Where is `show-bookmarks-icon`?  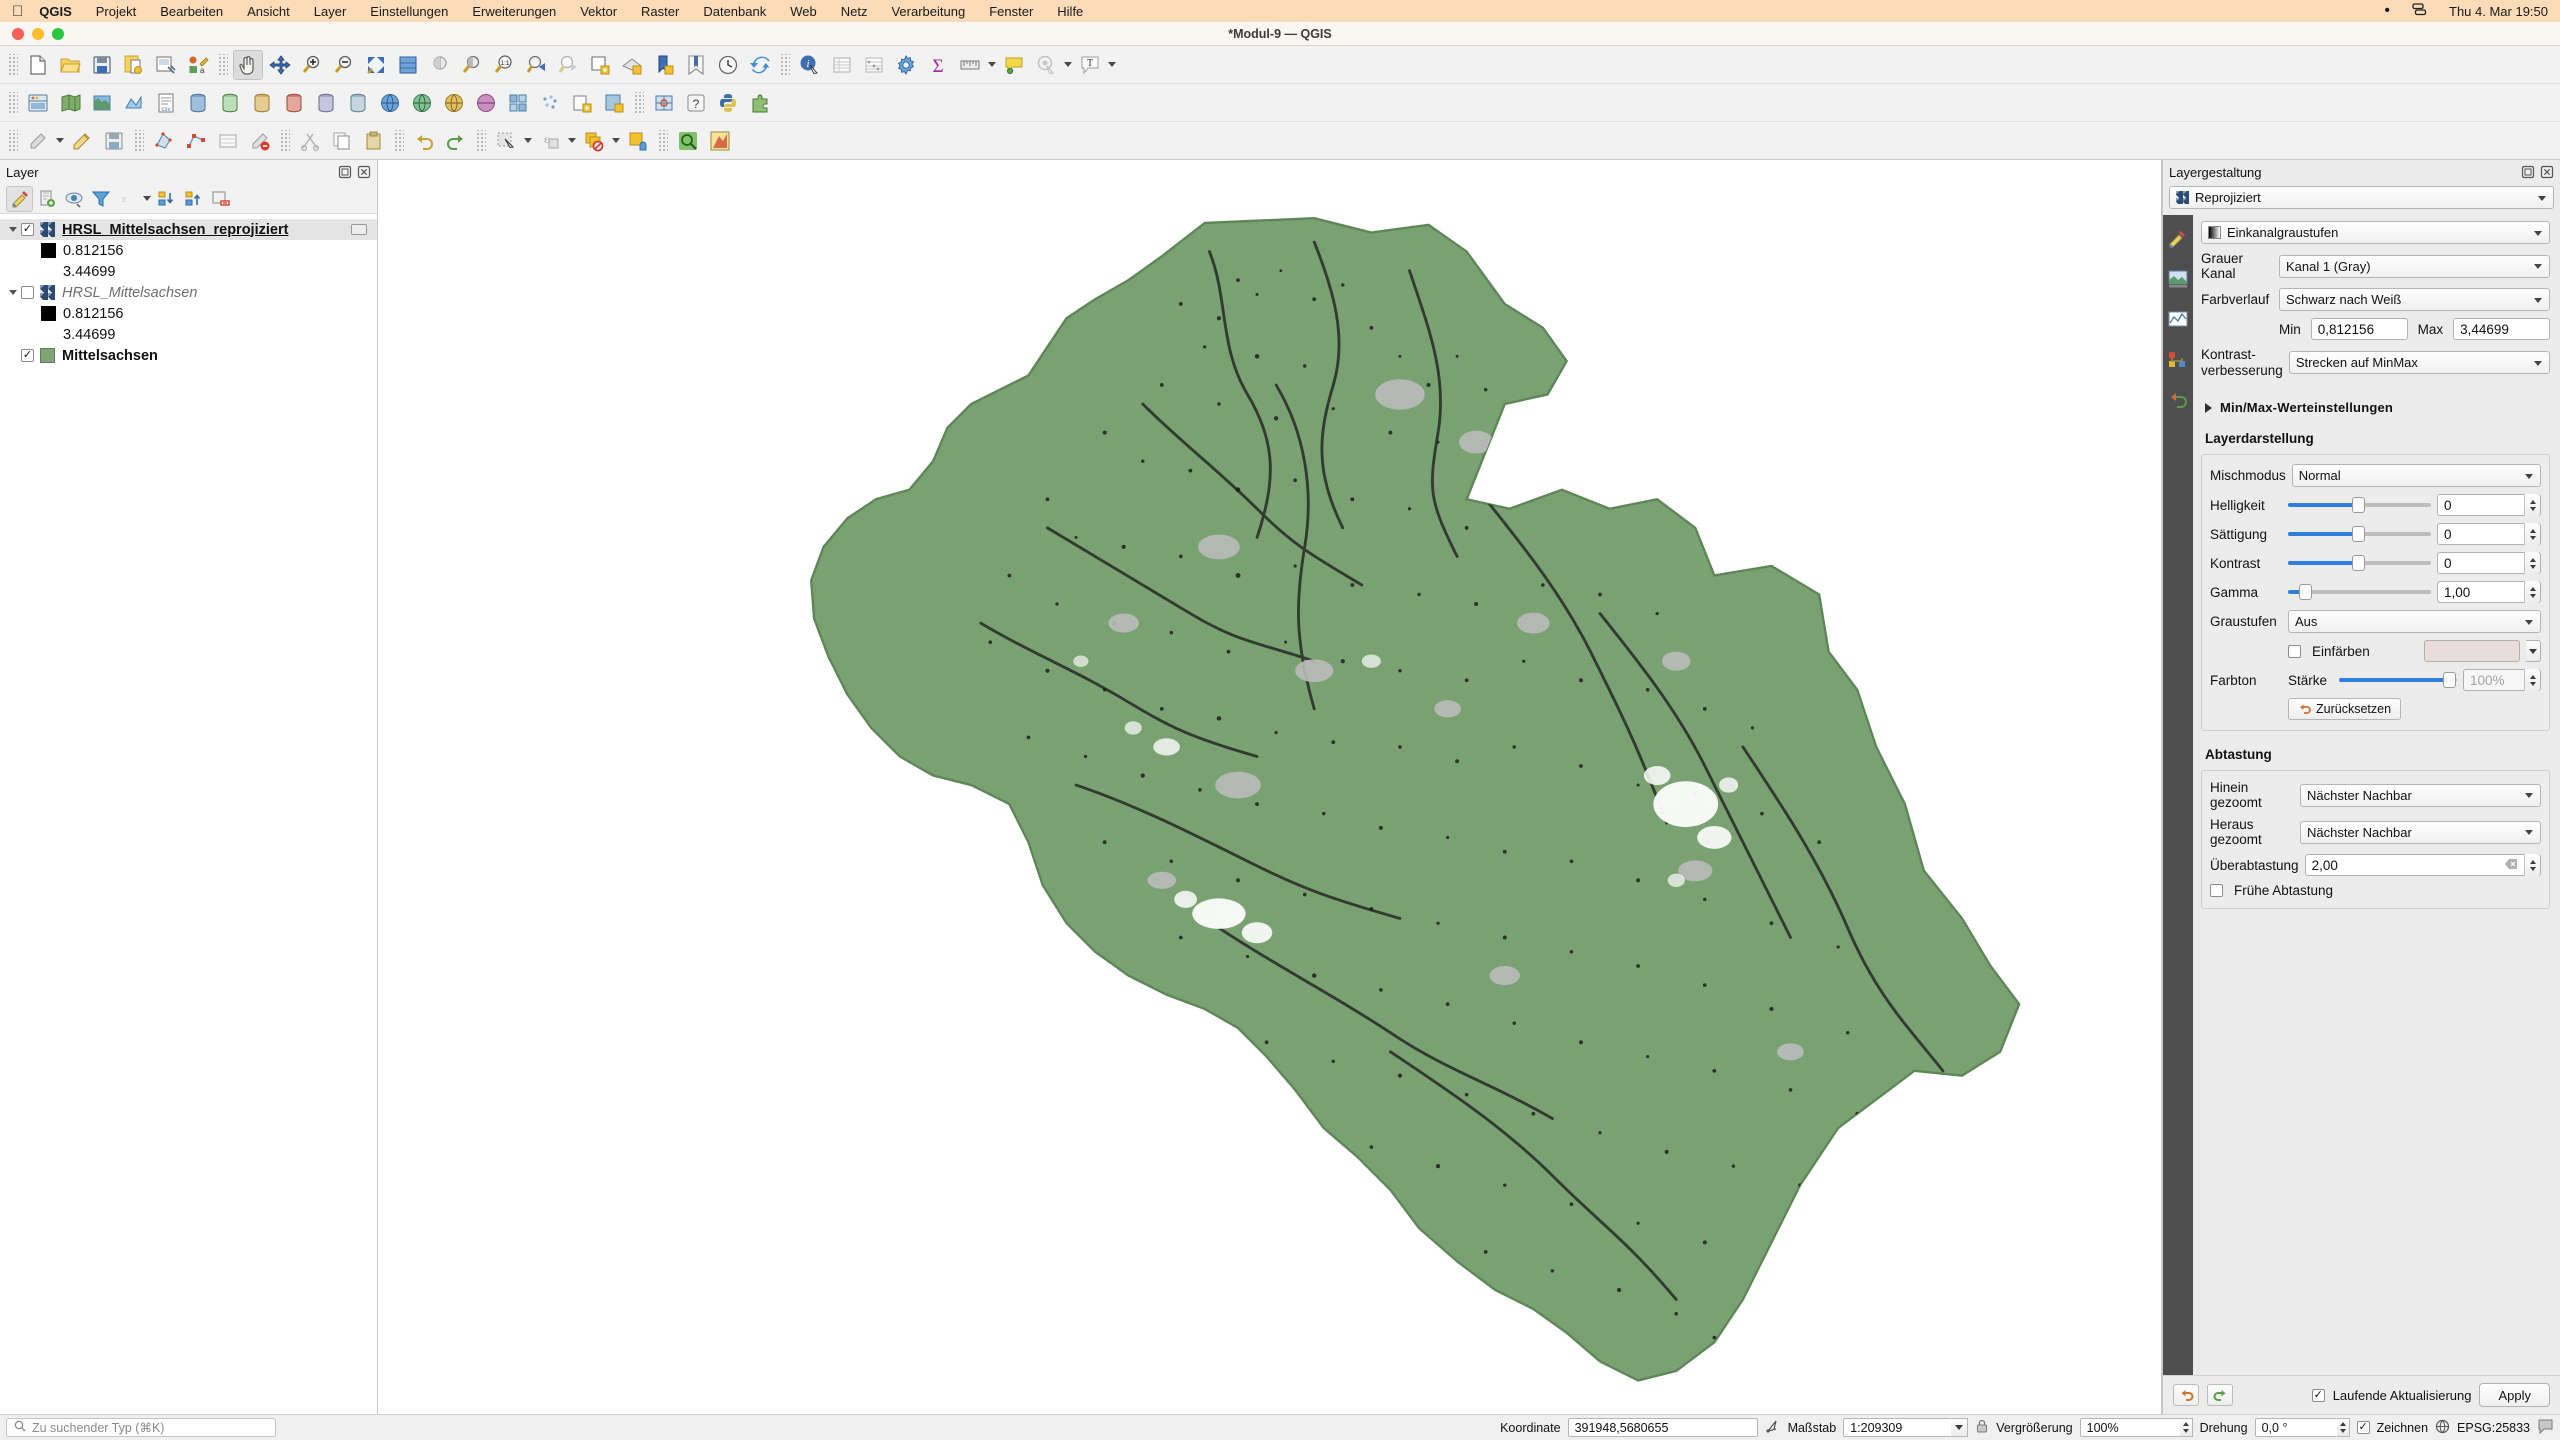
show-bookmarks-icon is located at coordinates (696, 65).